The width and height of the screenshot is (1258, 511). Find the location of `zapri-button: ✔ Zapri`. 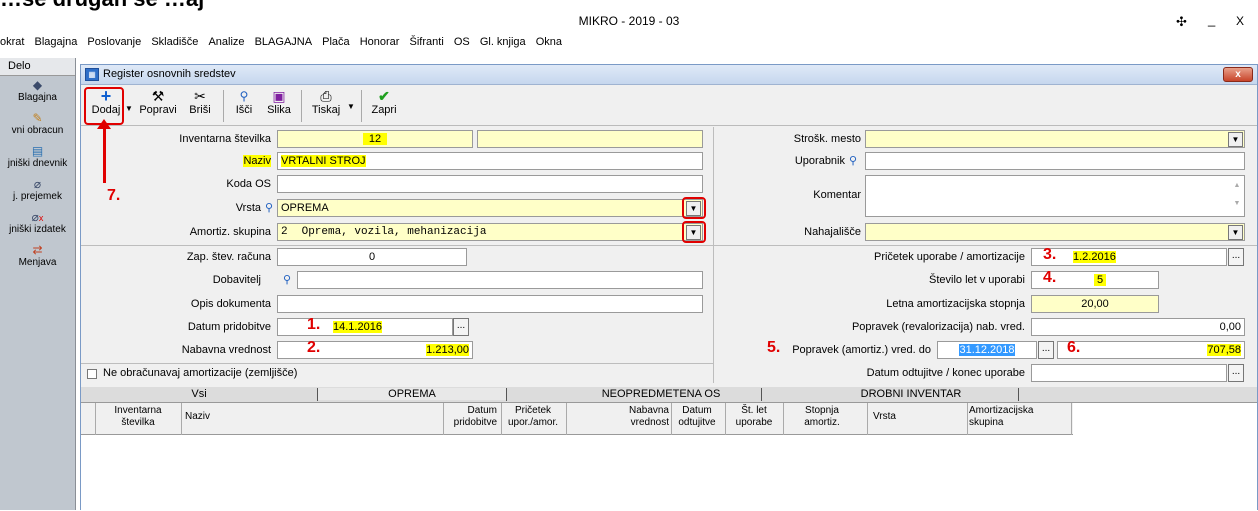

zapri-button: ✔ Zapri is located at coordinates (384, 102).